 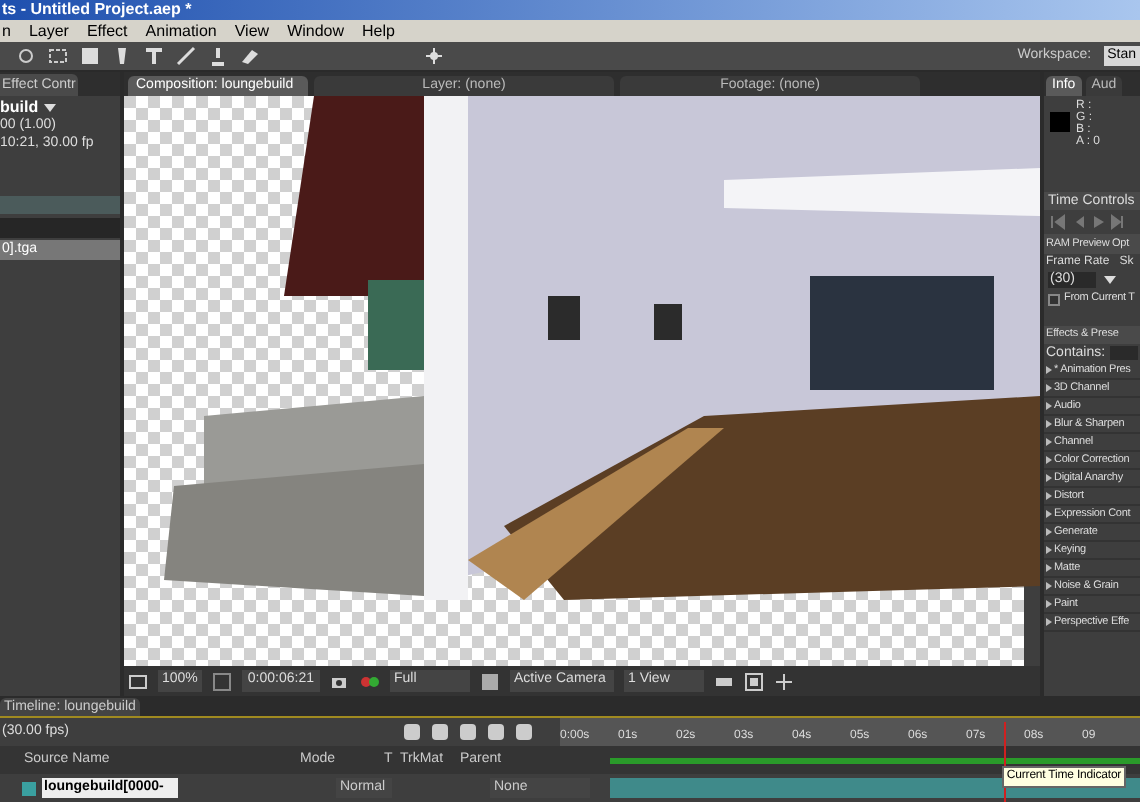 I want to click on preview-icon, so click(x=138, y=681).